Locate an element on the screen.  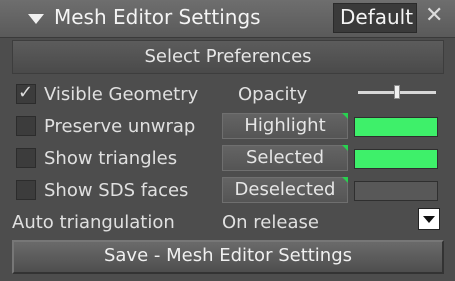
checkmark-icon: ✓ is located at coordinates (26, 92).